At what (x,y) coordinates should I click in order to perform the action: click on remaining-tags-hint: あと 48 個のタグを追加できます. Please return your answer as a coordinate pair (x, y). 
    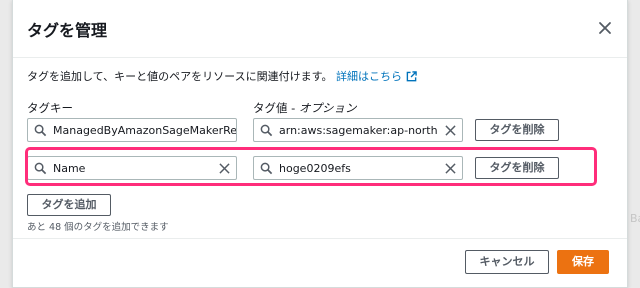
    Looking at the image, I should click on (98, 227).